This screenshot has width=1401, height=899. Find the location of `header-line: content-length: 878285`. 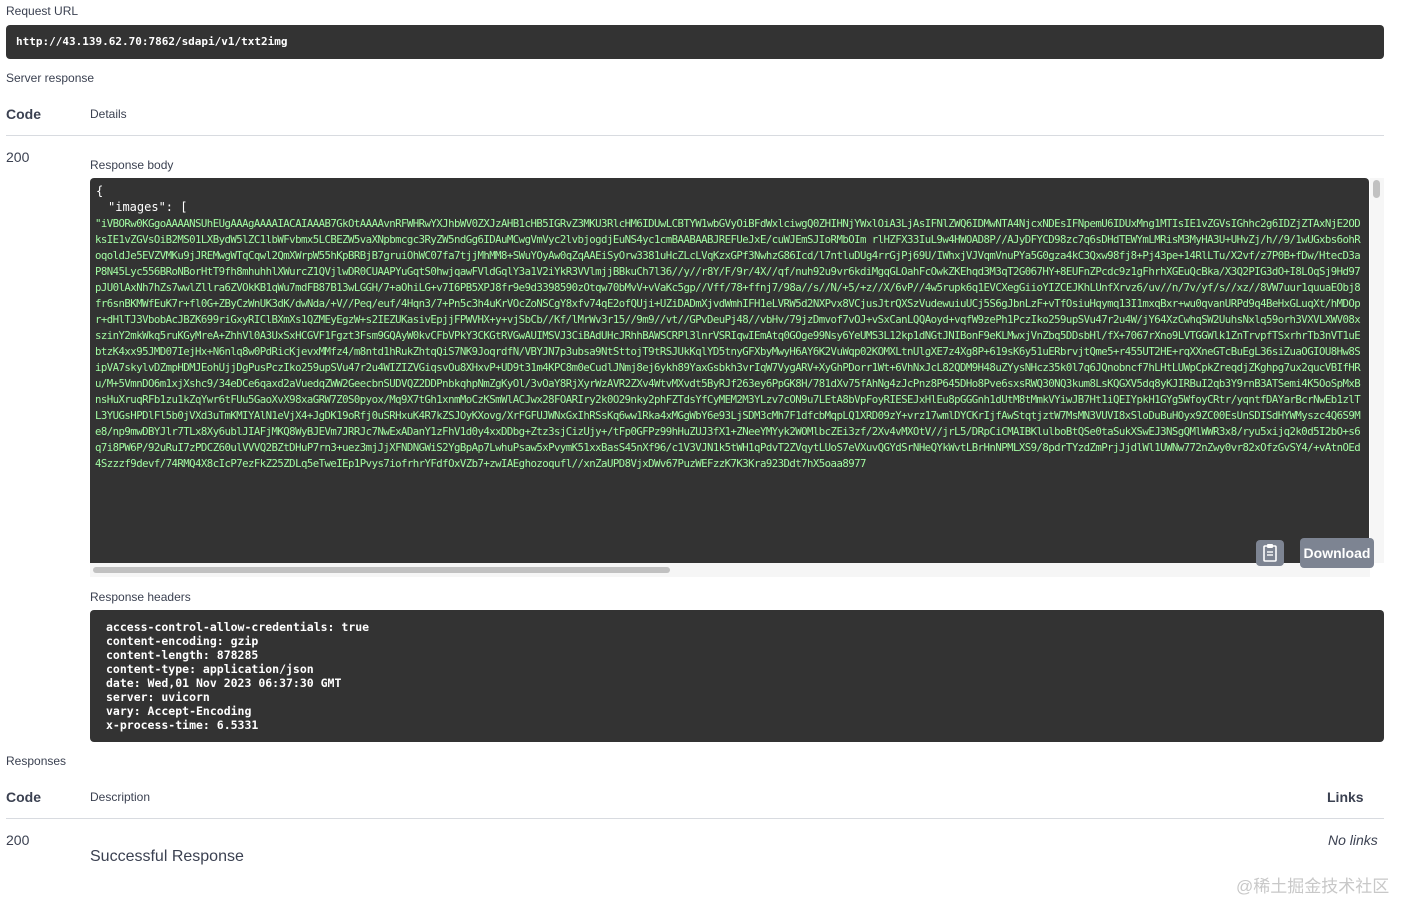

header-line: content-length: 878285 is located at coordinates (182, 655).